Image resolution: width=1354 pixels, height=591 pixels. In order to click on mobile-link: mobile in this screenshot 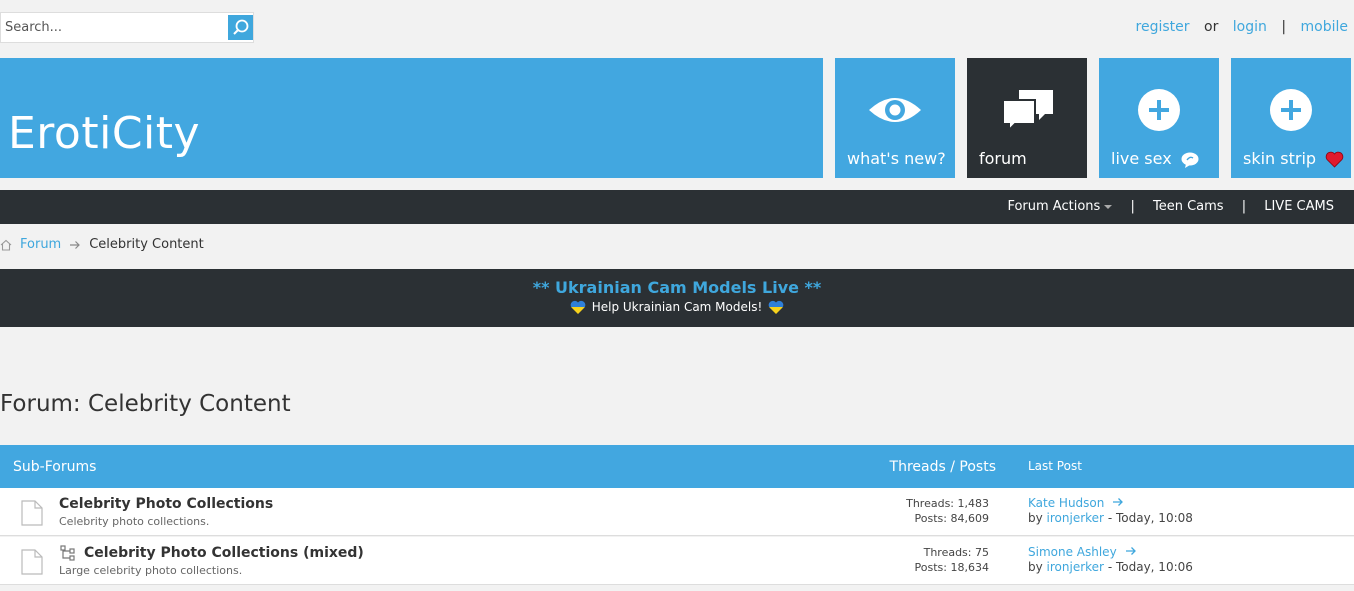, I will do `click(1324, 27)`.